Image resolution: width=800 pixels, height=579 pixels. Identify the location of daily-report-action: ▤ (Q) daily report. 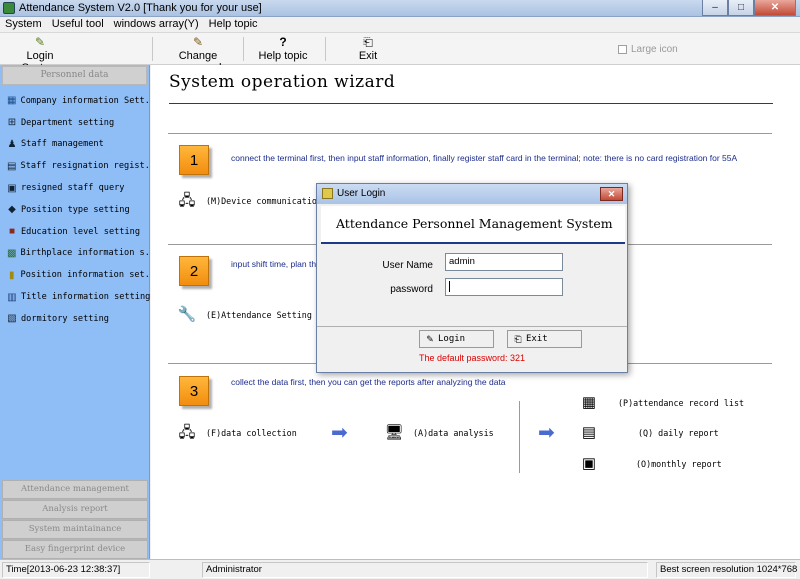
(648, 433).